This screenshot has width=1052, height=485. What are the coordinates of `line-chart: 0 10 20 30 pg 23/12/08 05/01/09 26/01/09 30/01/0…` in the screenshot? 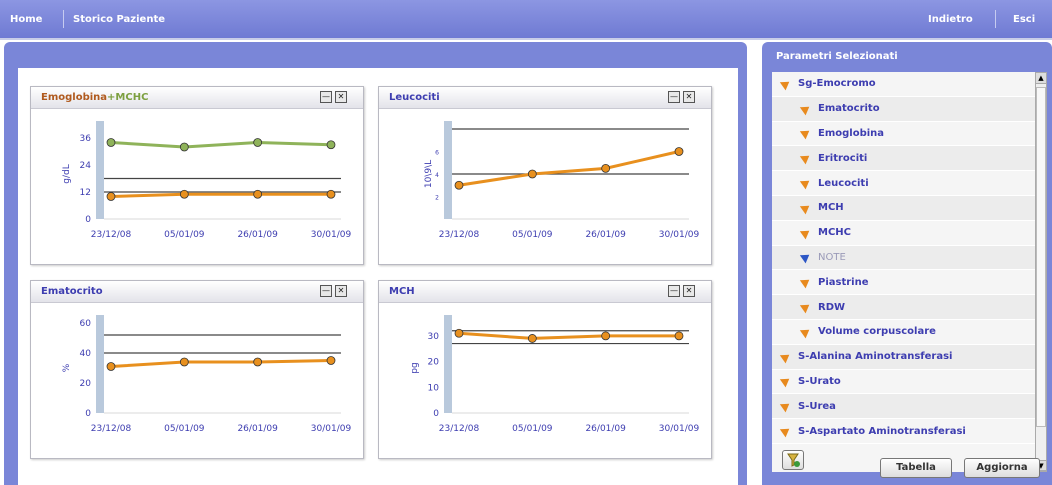 It's located at (554, 374).